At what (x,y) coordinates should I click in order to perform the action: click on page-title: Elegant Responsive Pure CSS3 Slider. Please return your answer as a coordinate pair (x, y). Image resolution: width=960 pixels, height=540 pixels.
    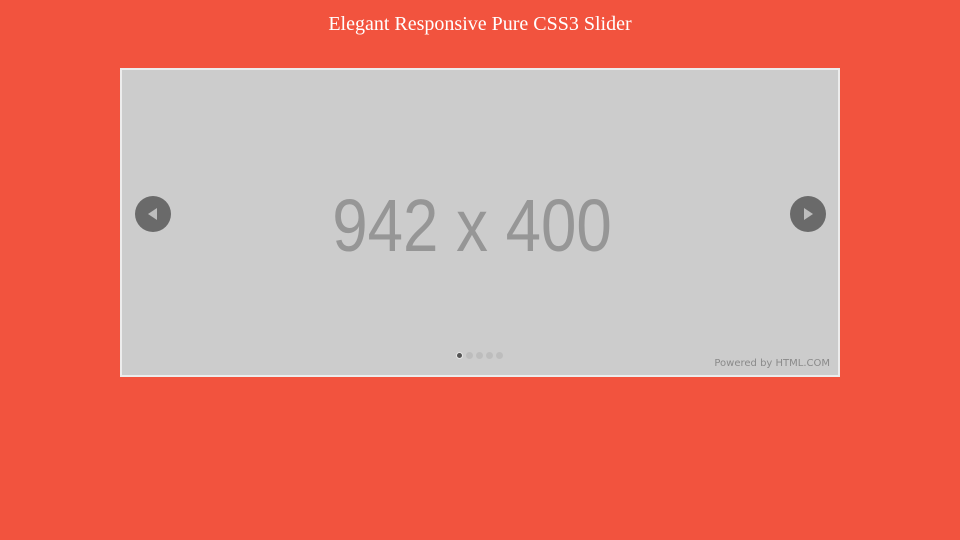
    Looking at the image, I should click on (480, 24).